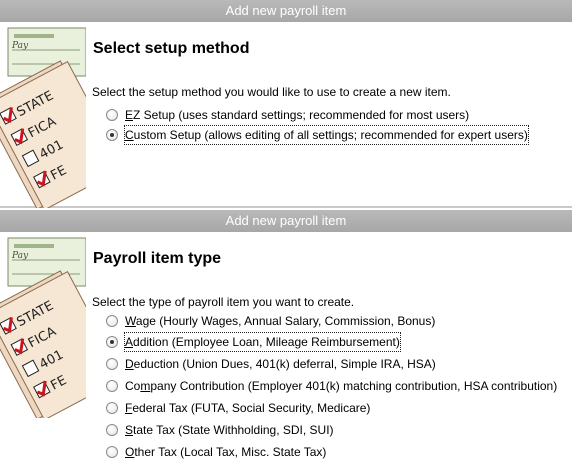 This screenshot has width=572, height=473. I want to click on addition-radio, so click(112, 342).